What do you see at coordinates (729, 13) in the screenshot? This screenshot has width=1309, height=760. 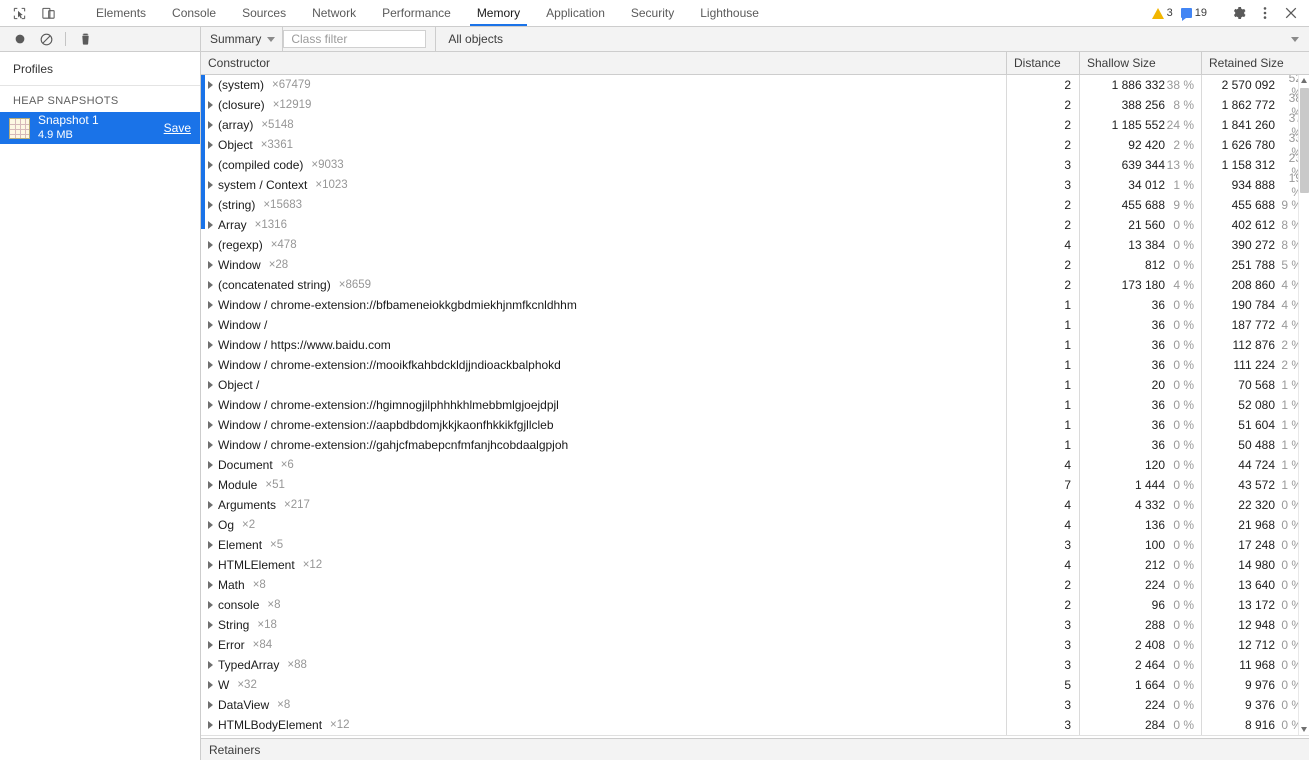 I see `tab-lighthouse: Lighthouse` at bounding box center [729, 13].